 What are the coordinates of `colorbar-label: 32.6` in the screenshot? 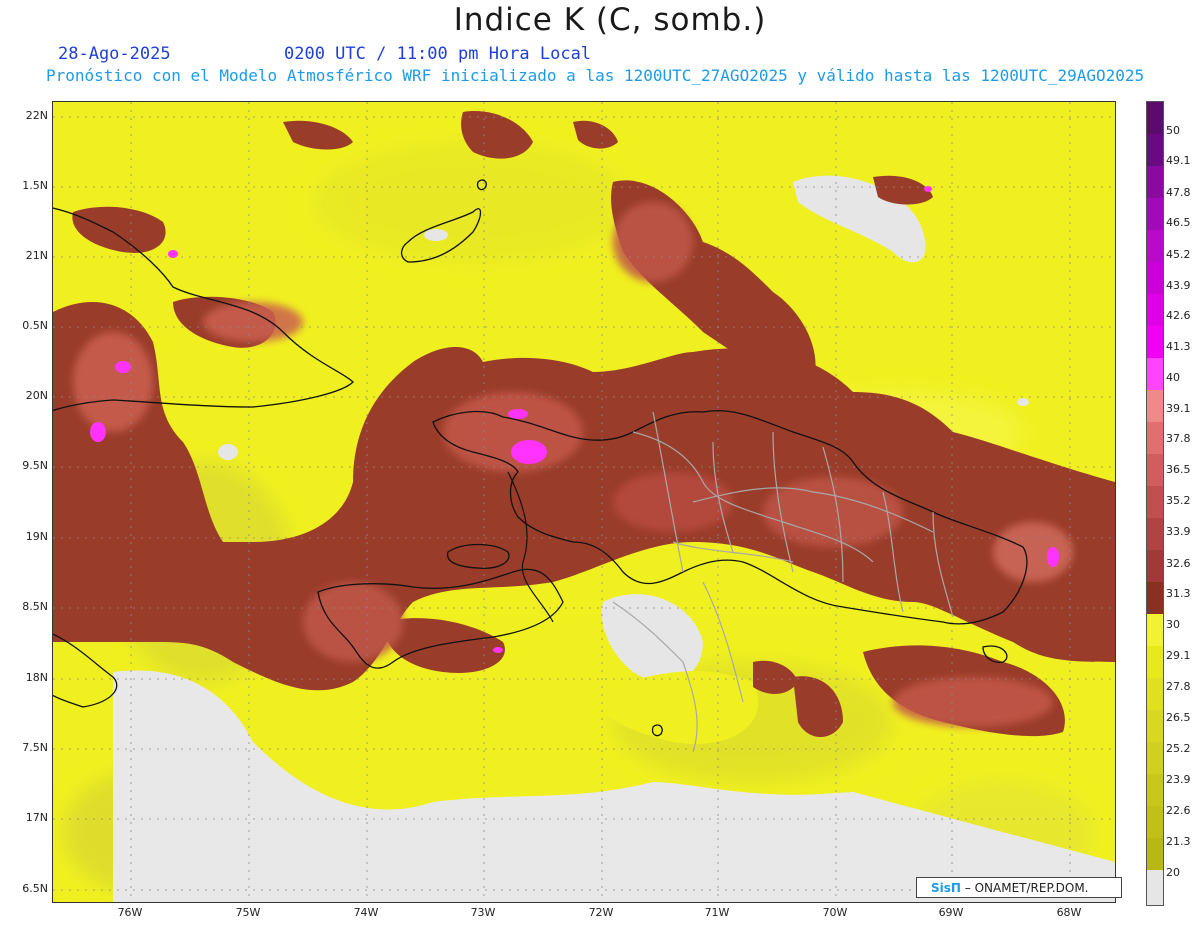 It's located at (1178, 563).